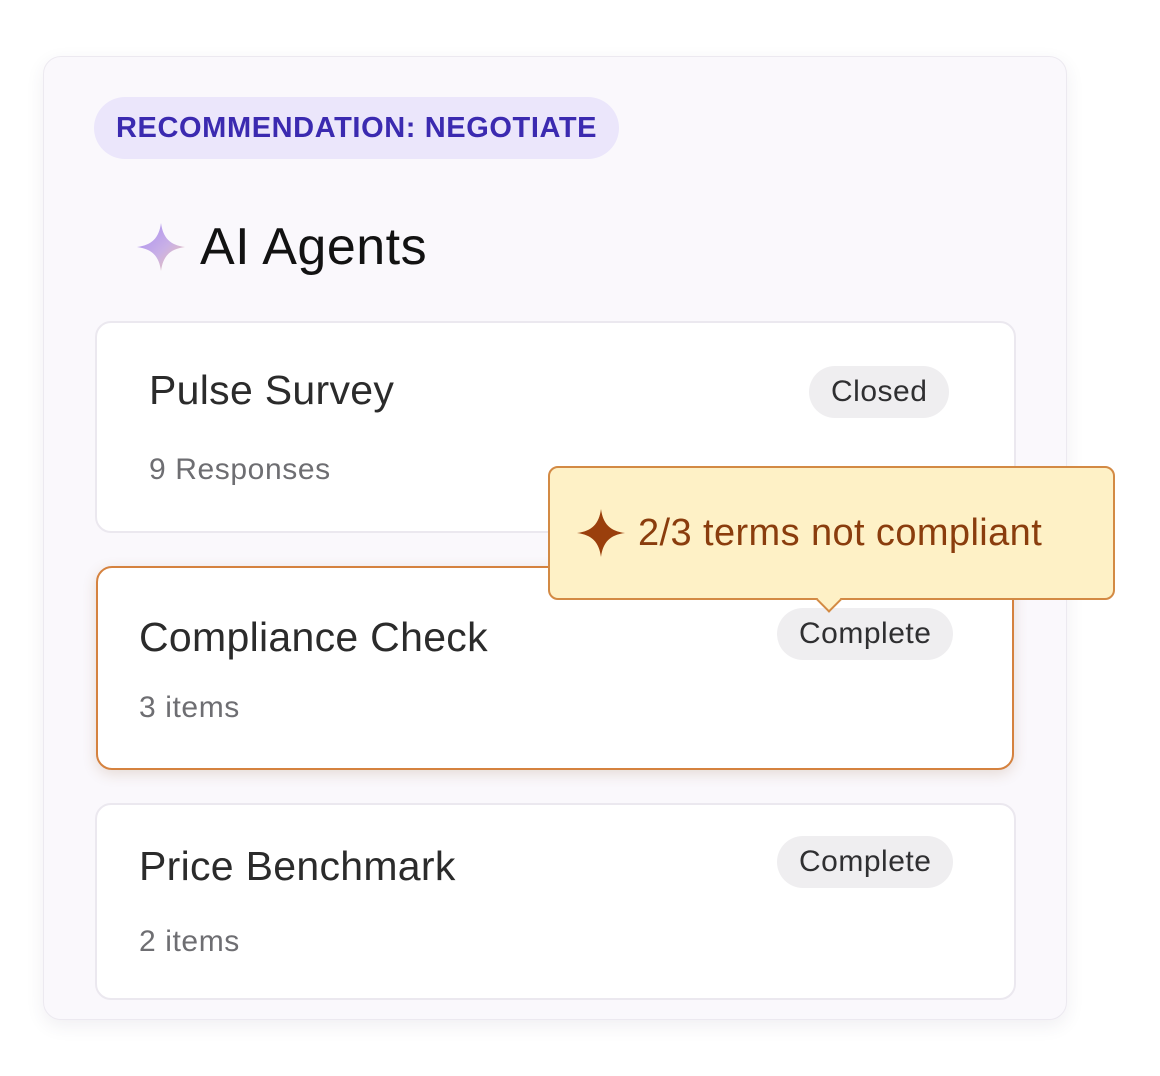 The width and height of the screenshot is (1160, 1076). I want to click on agent-card-subtitle: 3 items, so click(189, 707).